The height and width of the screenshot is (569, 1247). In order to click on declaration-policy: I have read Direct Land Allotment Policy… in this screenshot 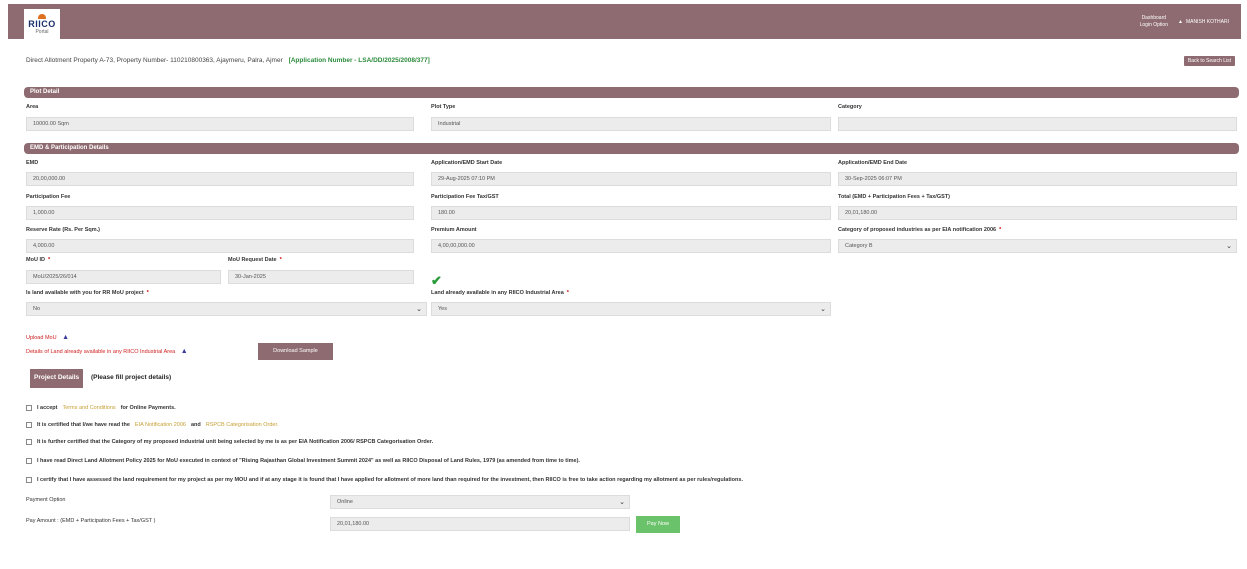, I will do `click(303, 461)`.